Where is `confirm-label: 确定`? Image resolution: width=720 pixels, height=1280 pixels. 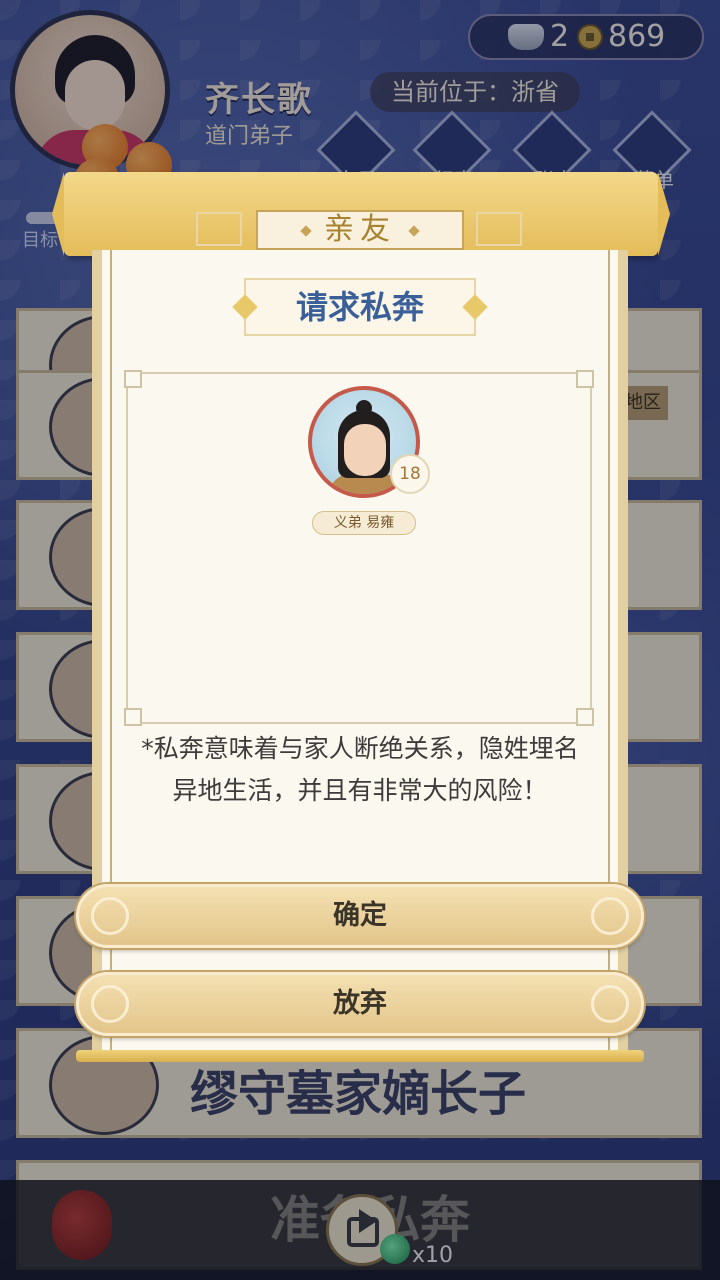
confirm-label: 确定 is located at coordinates (360, 915).